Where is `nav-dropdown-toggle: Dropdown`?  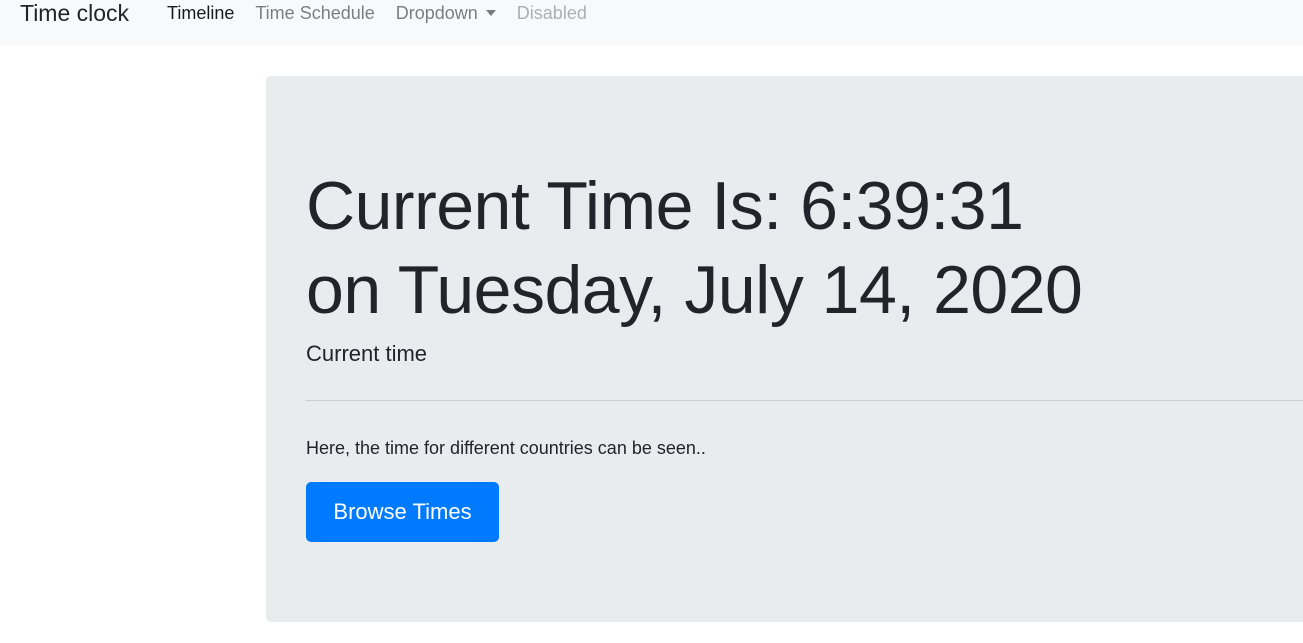
nav-dropdown-toggle: Dropdown is located at coordinates (446, 13).